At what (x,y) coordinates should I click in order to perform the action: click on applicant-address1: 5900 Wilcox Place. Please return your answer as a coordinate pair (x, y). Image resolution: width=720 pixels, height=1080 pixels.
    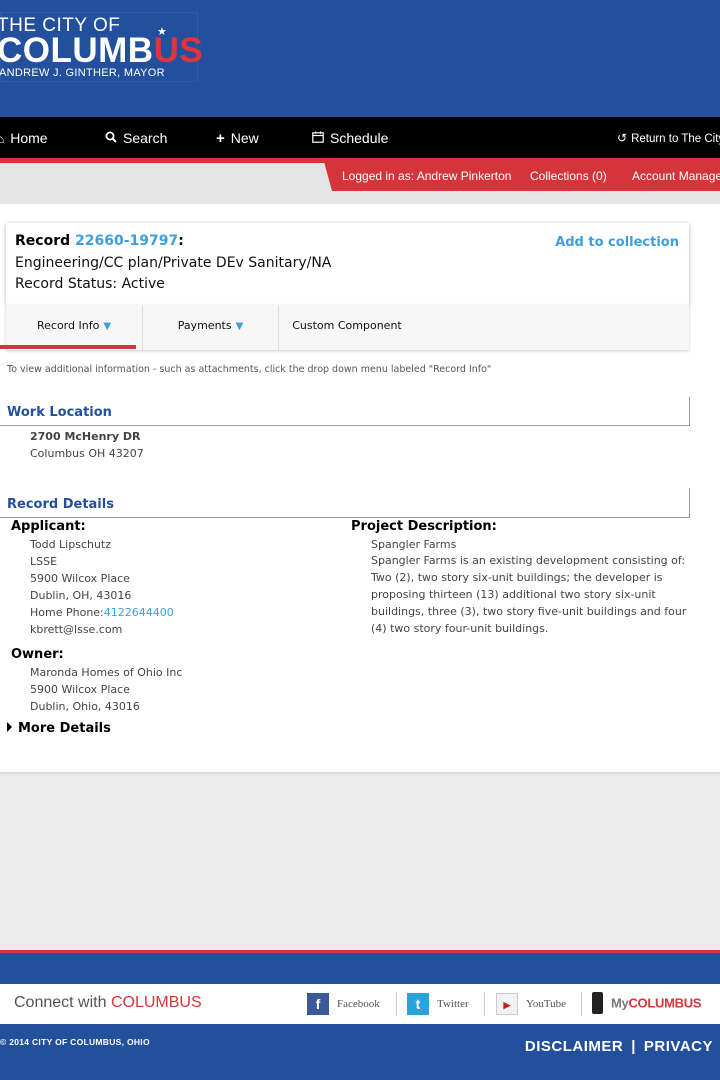
    Looking at the image, I should click on (80, 578).